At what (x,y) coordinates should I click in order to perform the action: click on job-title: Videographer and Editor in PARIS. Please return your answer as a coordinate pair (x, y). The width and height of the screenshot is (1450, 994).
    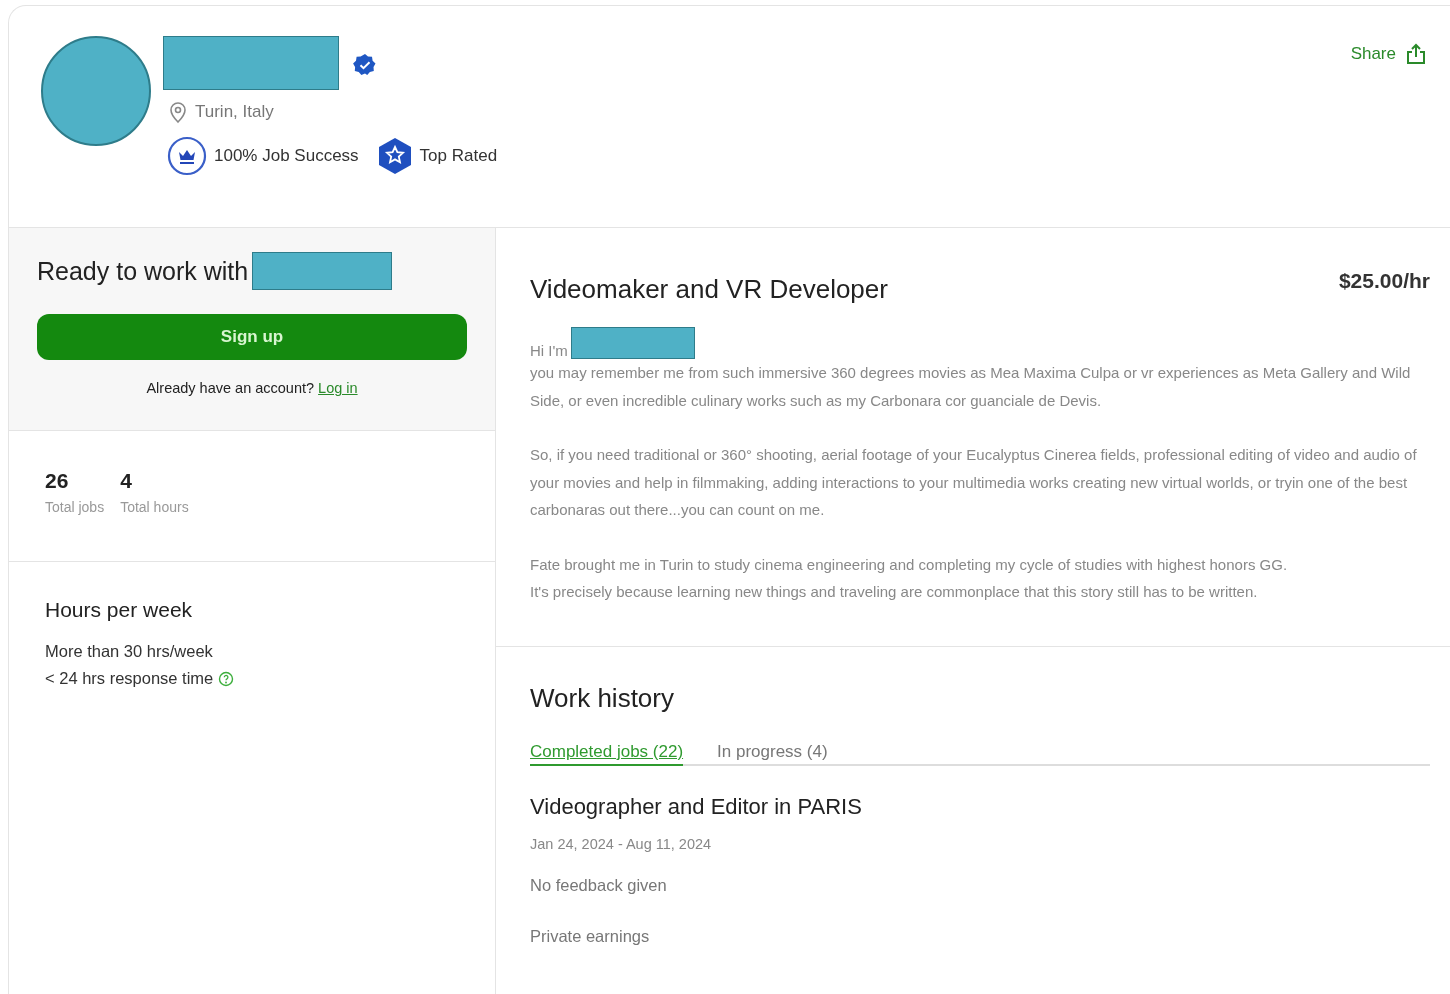
    Looking at the image, I should click on (696, 806).